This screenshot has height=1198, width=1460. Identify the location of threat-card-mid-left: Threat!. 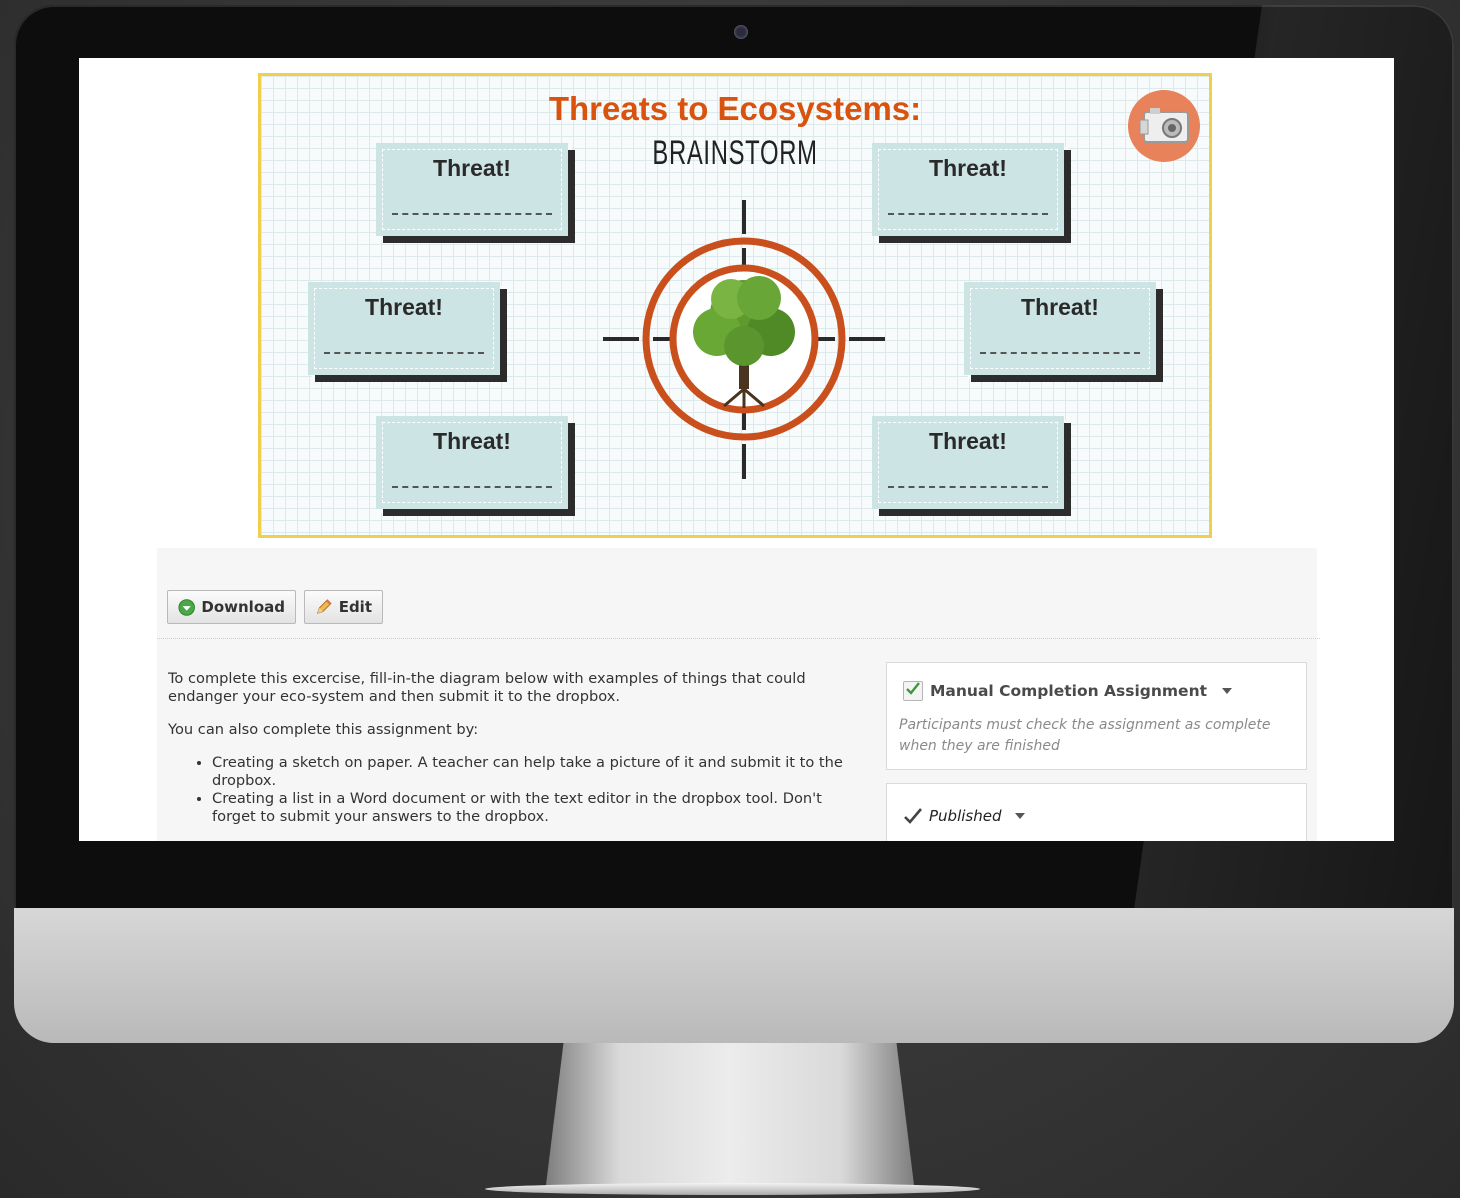
(404, 328).